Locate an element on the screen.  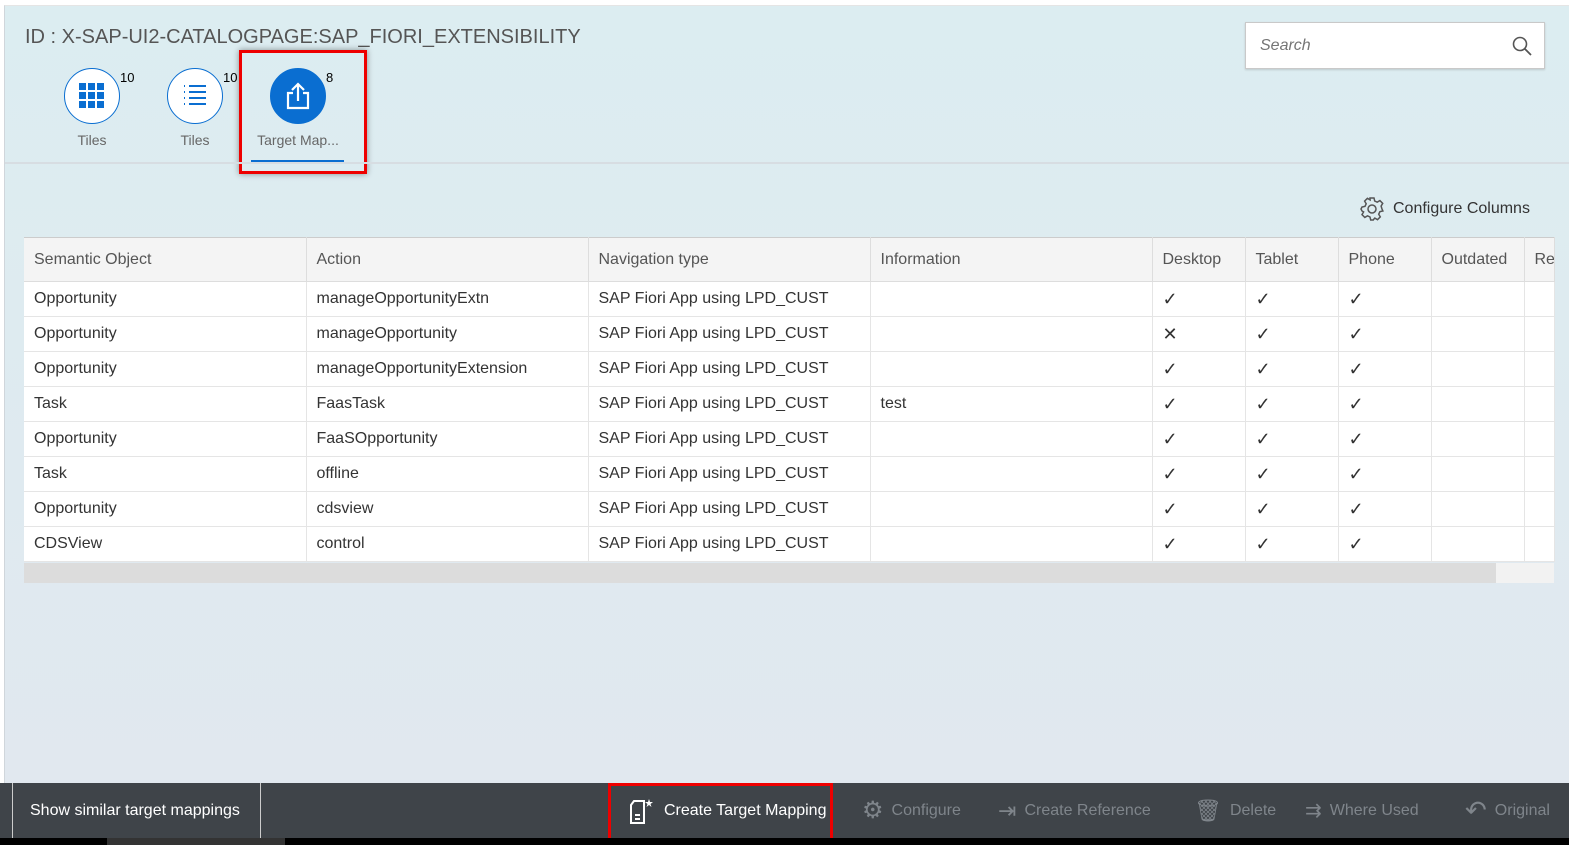
scrollbar-thumb is located at coordinates (760, 573).